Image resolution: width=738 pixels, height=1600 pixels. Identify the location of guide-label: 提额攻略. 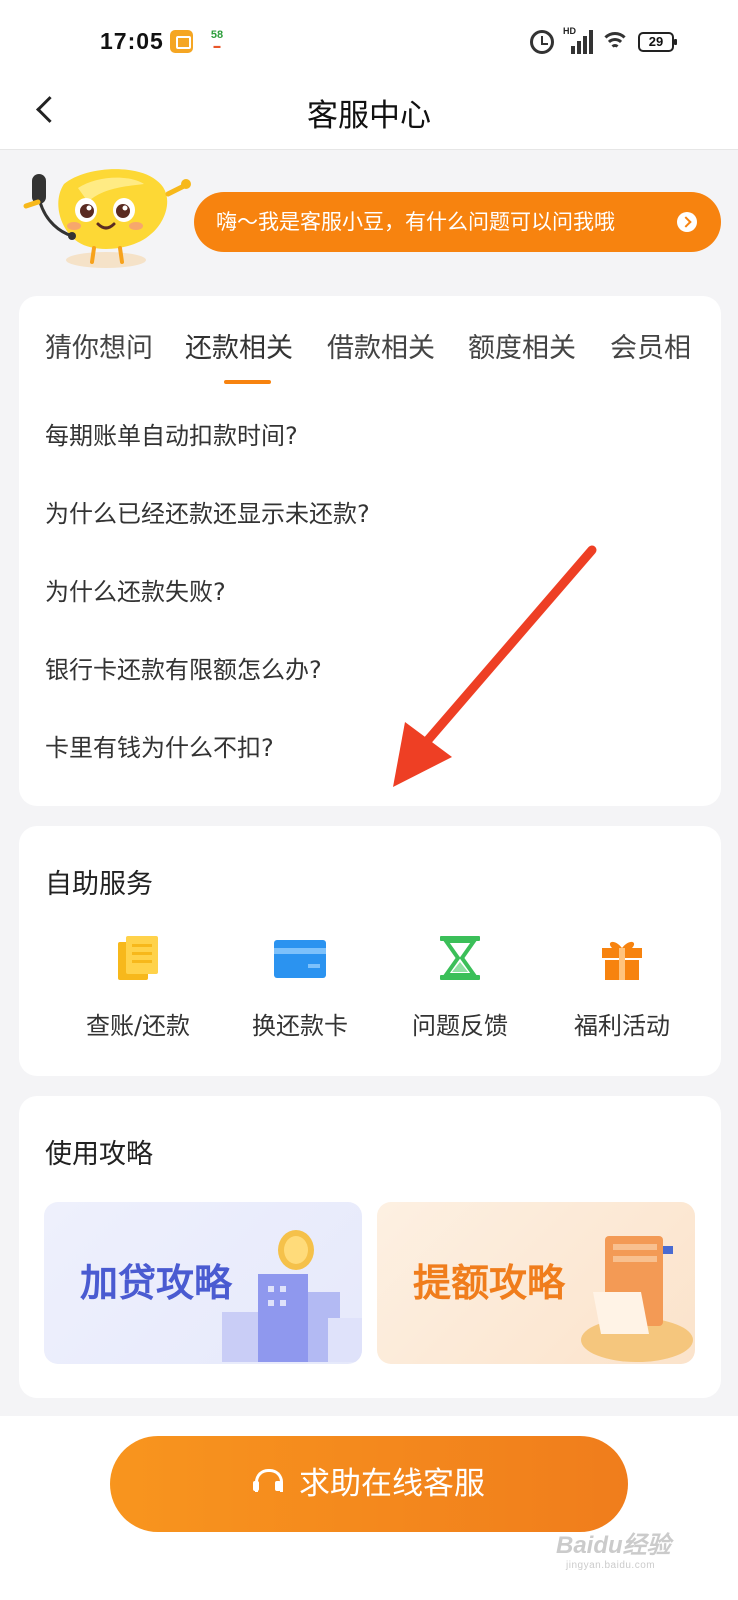
(489, 1283).